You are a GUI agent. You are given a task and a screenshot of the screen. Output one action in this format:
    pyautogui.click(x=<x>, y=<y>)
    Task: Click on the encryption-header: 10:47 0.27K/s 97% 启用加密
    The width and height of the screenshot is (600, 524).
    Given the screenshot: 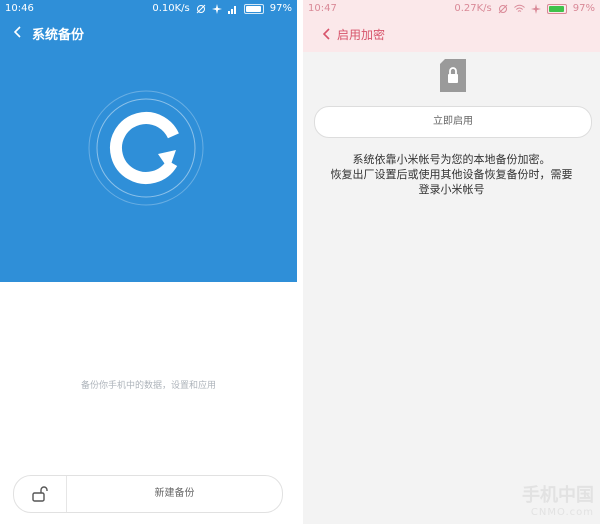 What is the action you would take?
    pyautogui.click(x=451, y=26)
    